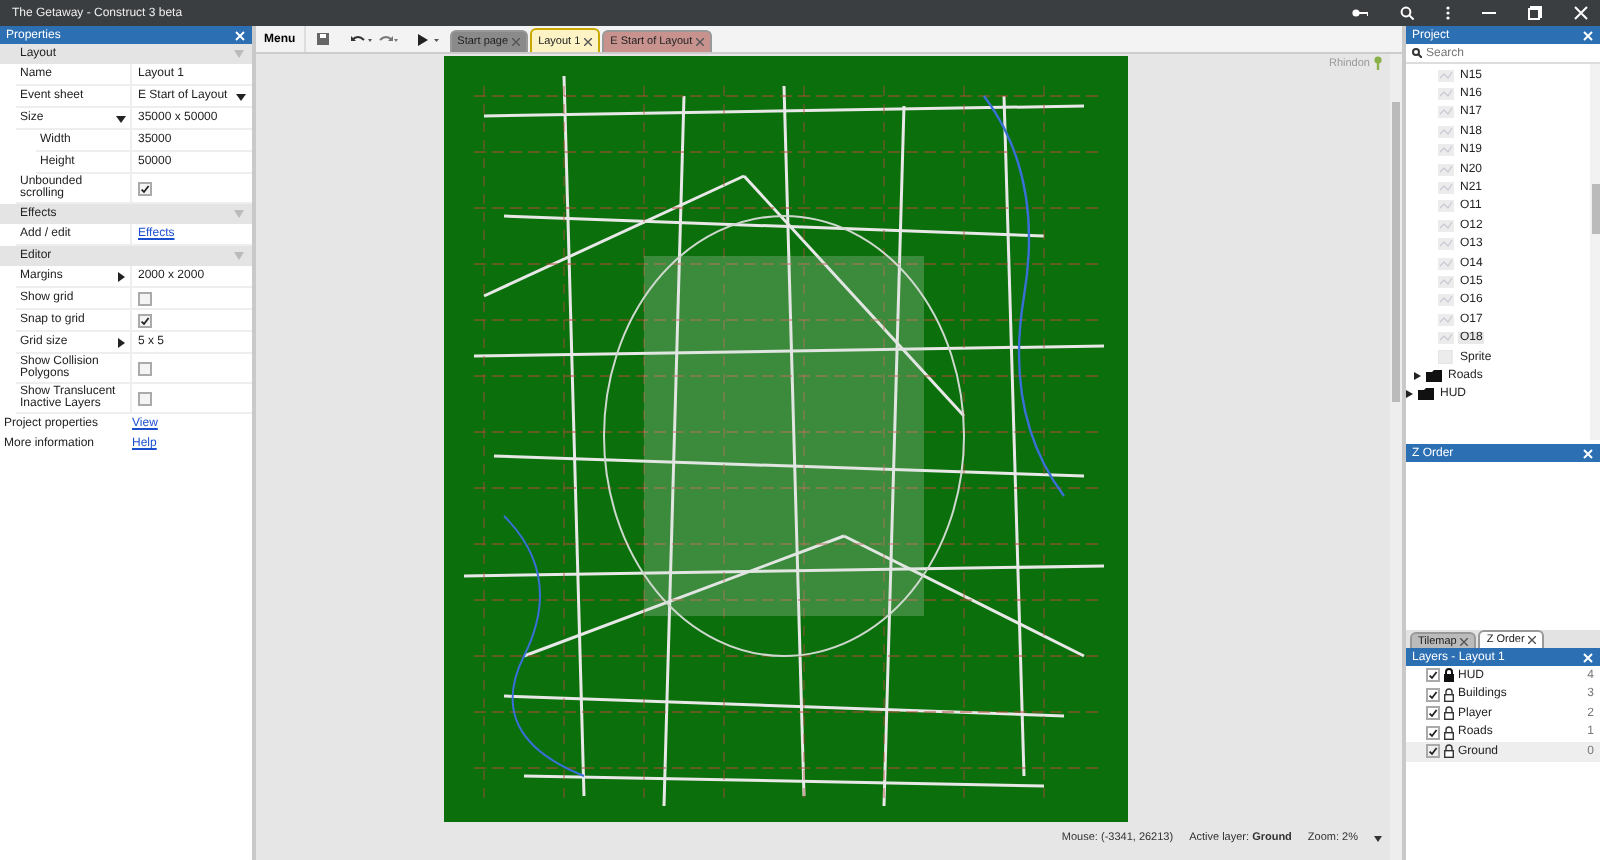 Image resolution: width=1600 pixels, height=860 pixels. Describe the element at coordinates (1535, 13) in the screenshot. I see `maximize-icon` at that location.